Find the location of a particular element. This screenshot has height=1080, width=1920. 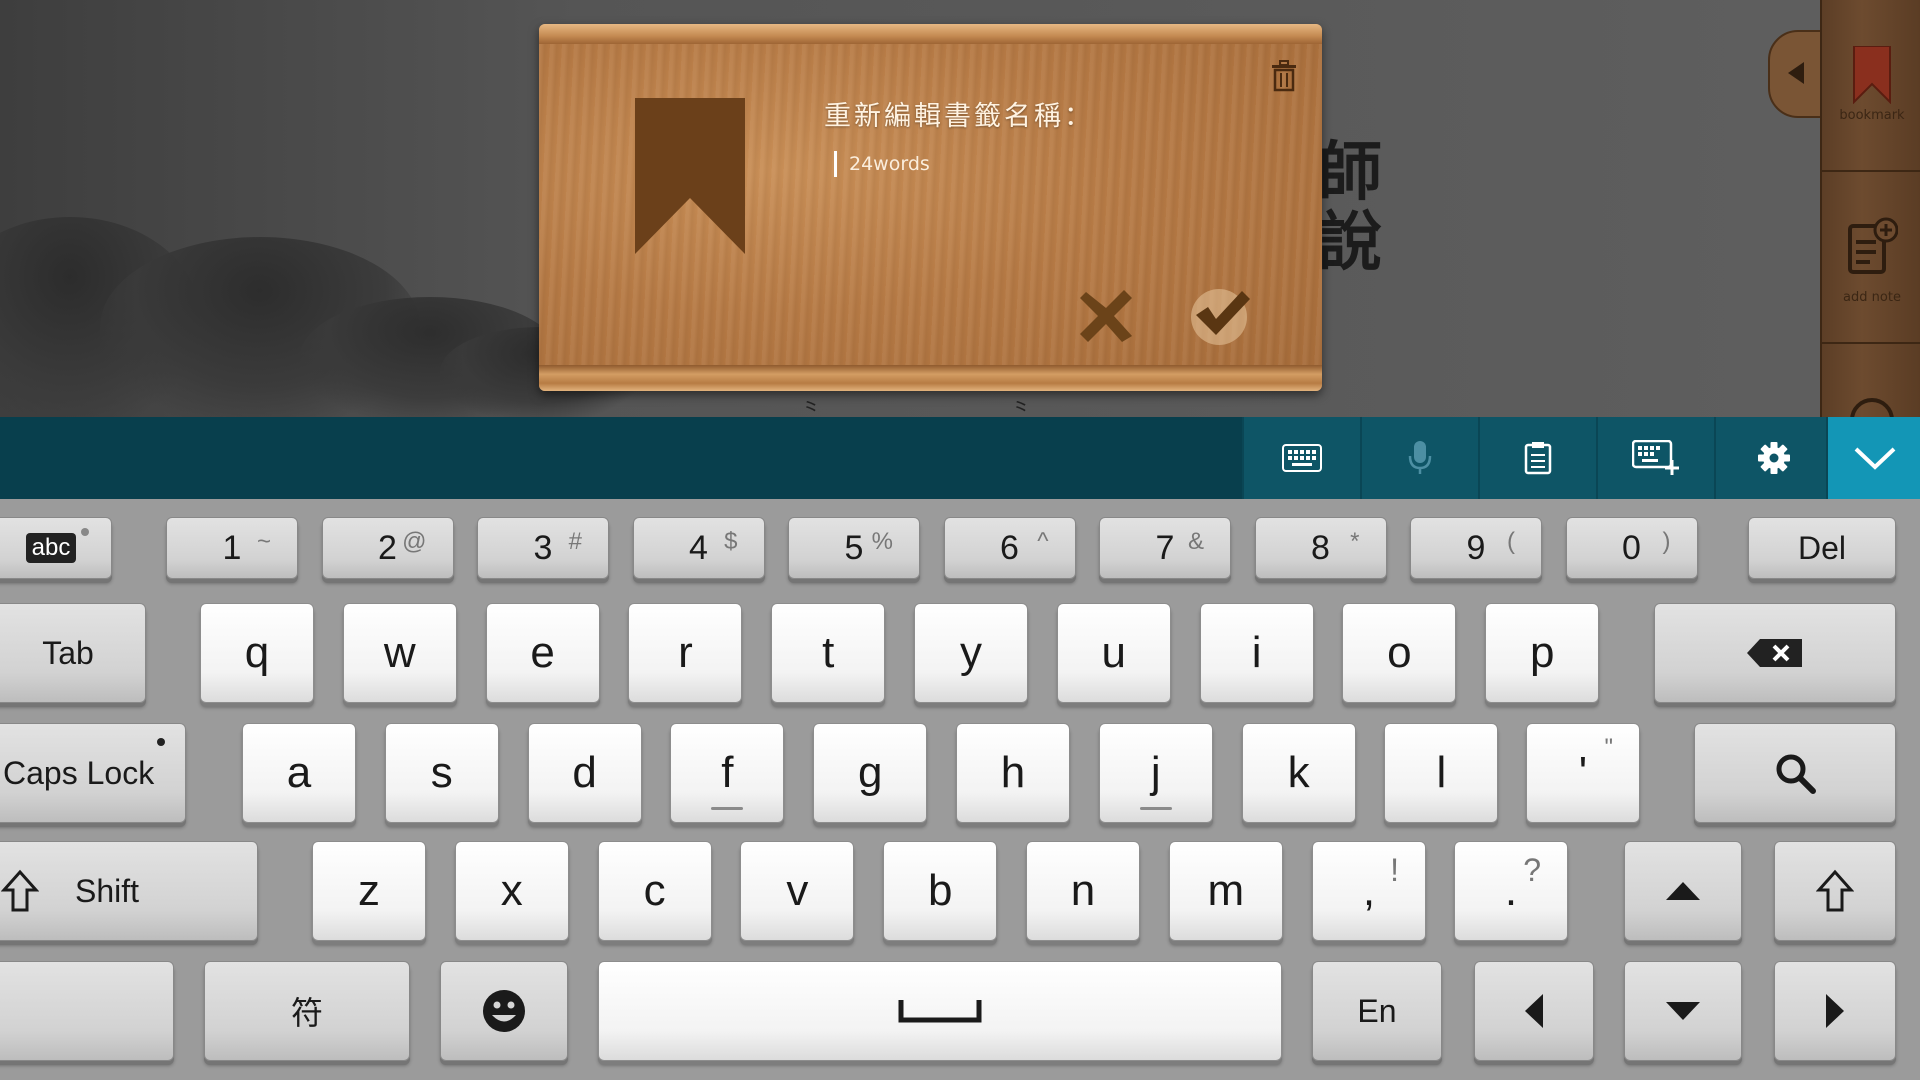

key-o: o is located at coordinates (1399, 653).